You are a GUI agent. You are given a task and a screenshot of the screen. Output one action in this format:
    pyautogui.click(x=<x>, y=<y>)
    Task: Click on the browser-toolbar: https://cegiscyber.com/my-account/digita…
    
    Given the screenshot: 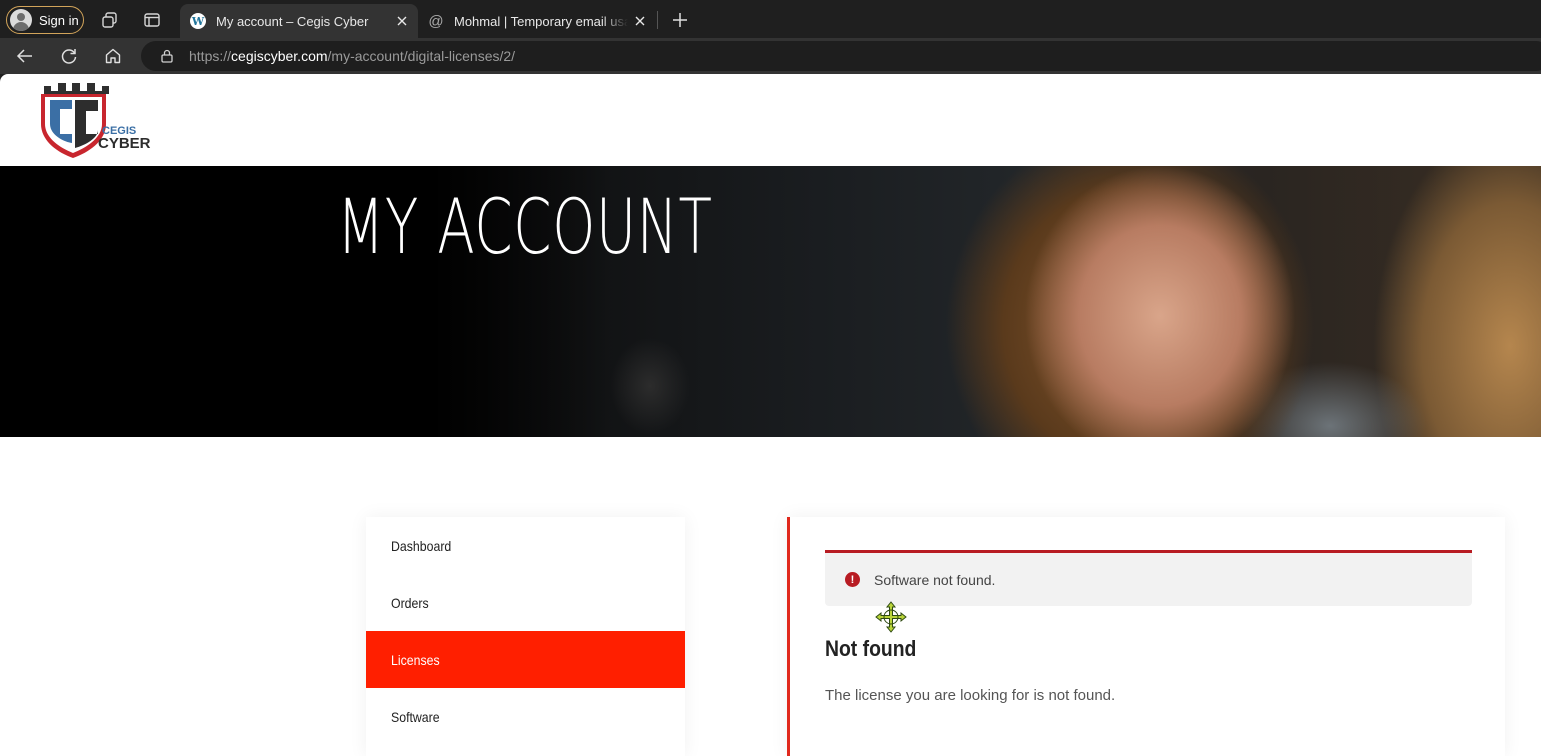 What is the action you would take?
    pyautogui.click(x=770, y=56)
    